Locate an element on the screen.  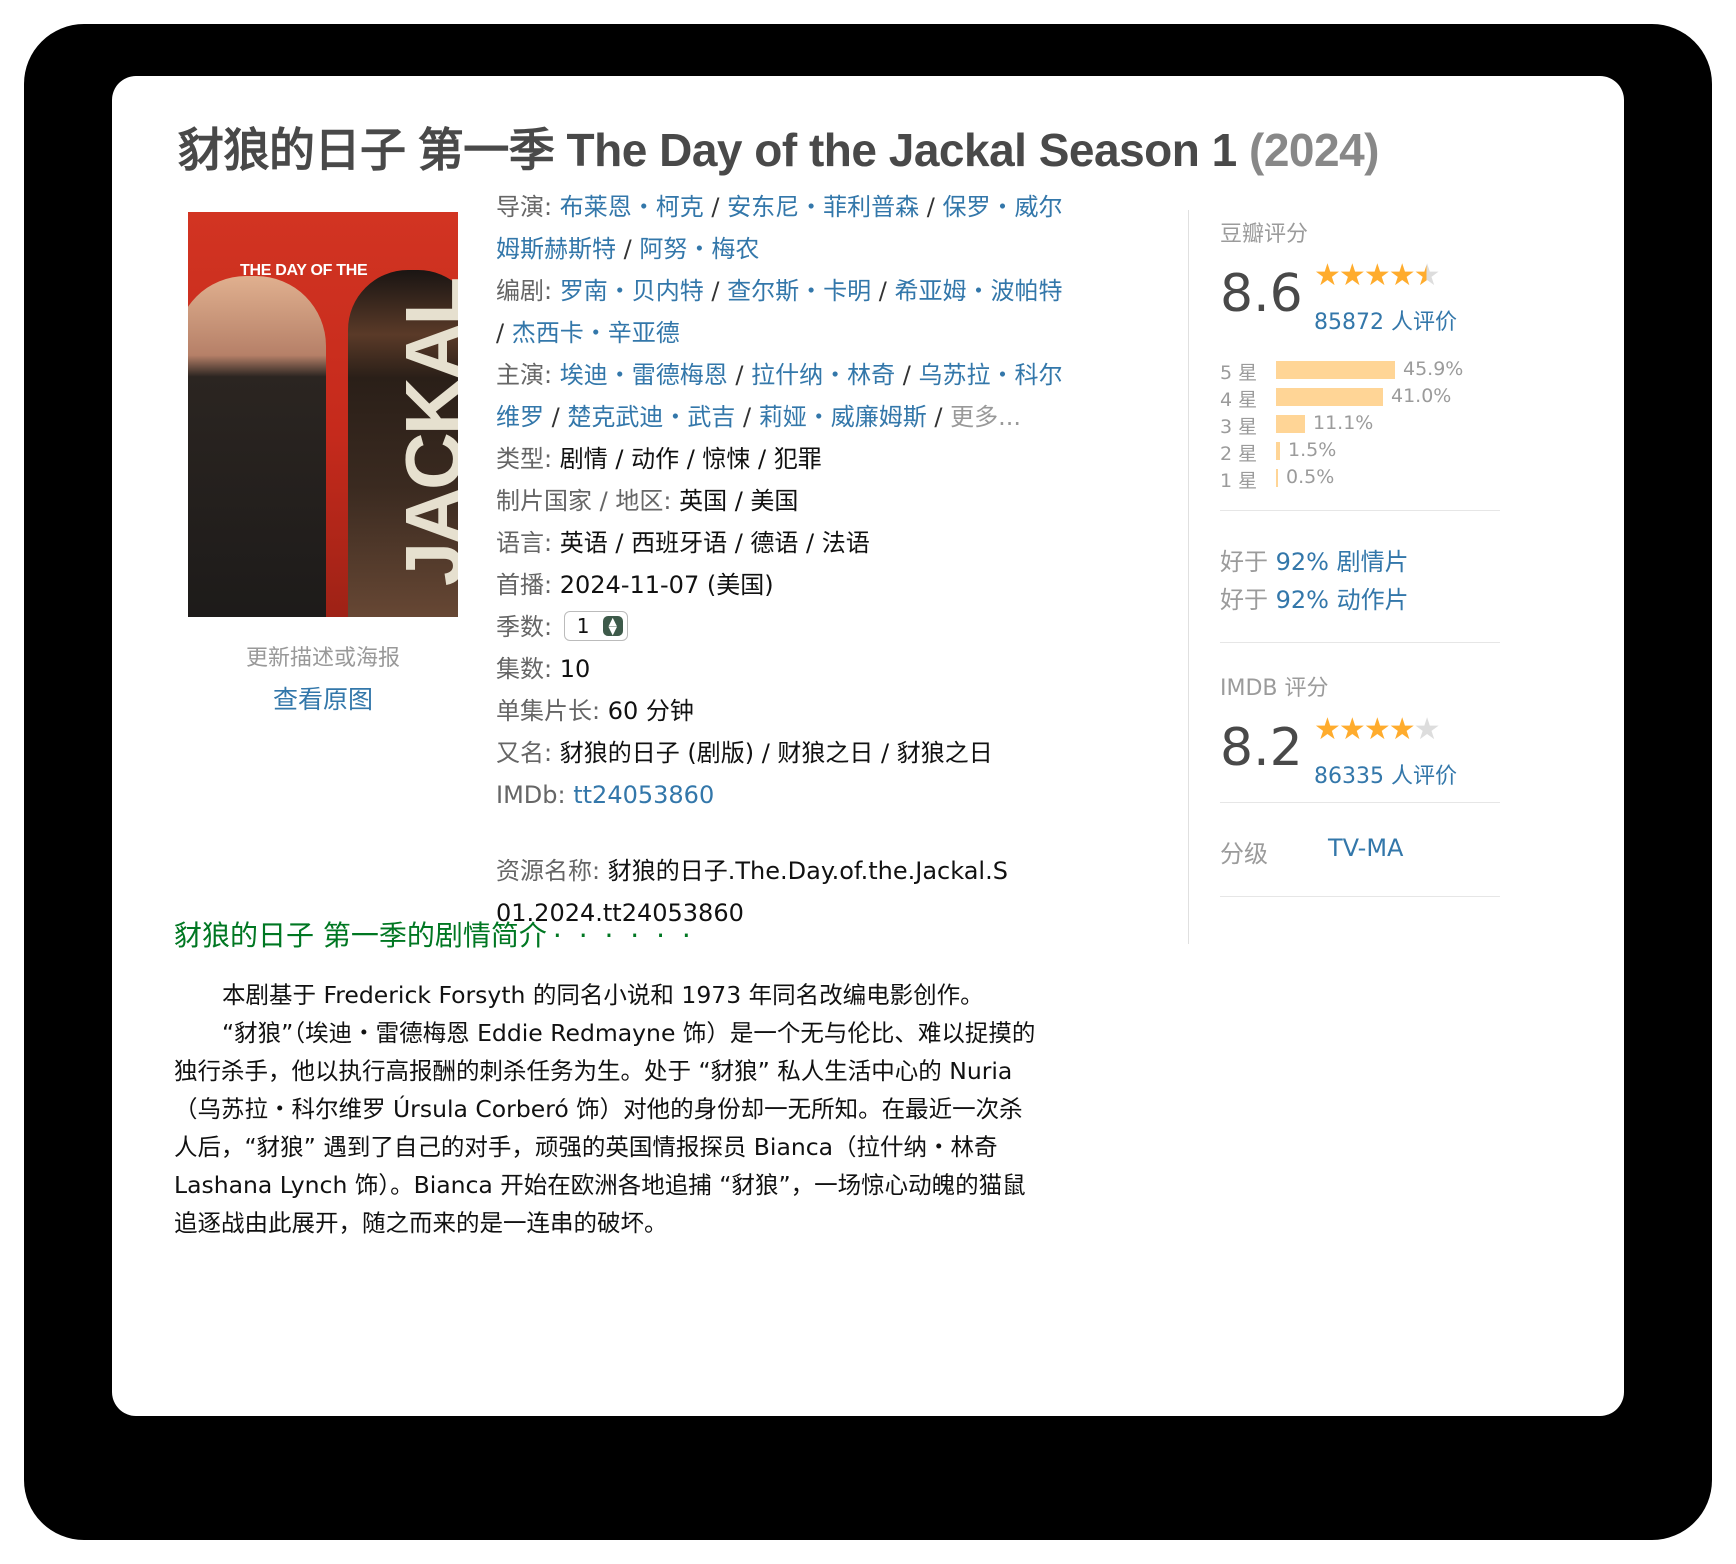
poster-title-text: JACKAL is located at coordinates (423, 433).